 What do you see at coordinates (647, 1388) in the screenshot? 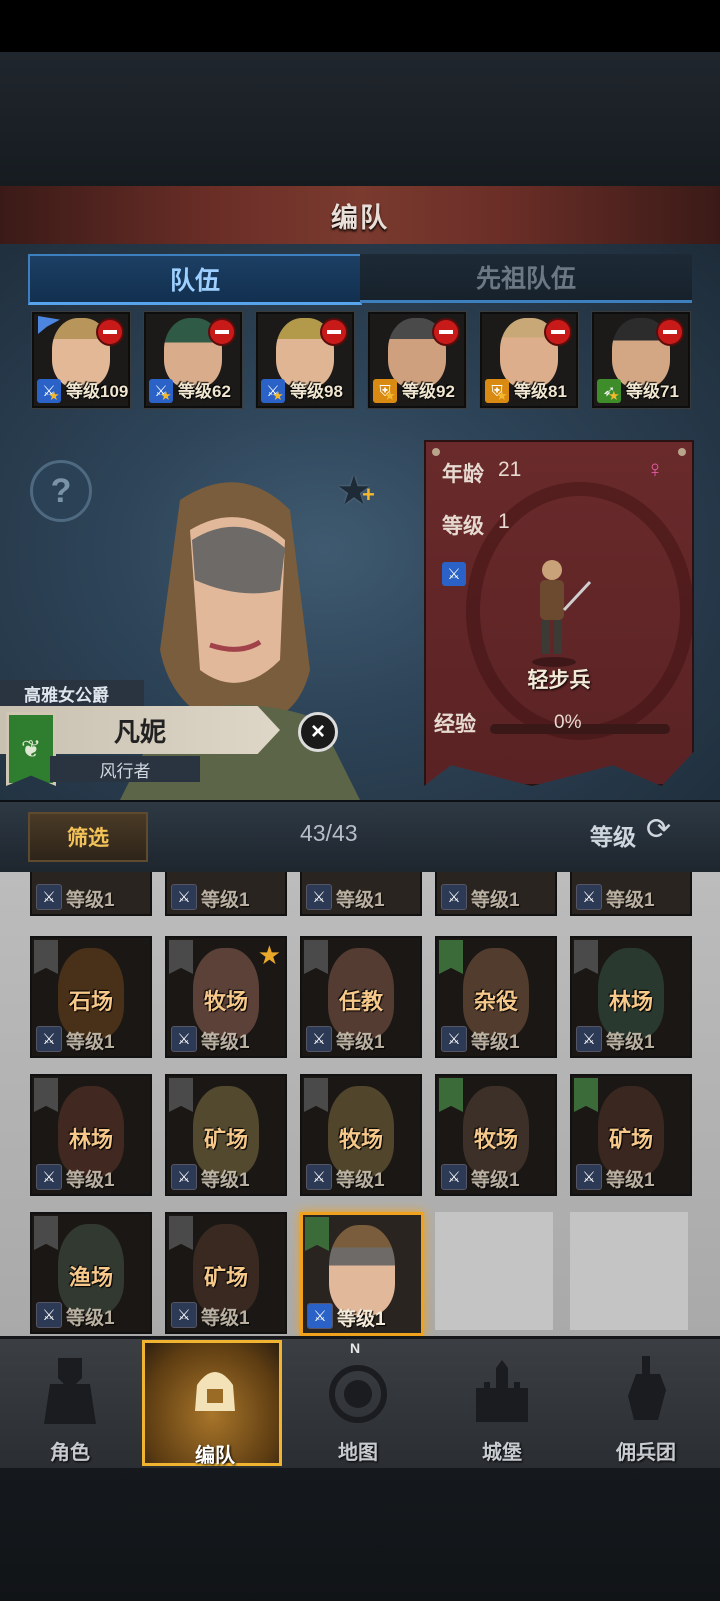
I see `mercenary-fist-icon` at bounding box center [647, 1388].